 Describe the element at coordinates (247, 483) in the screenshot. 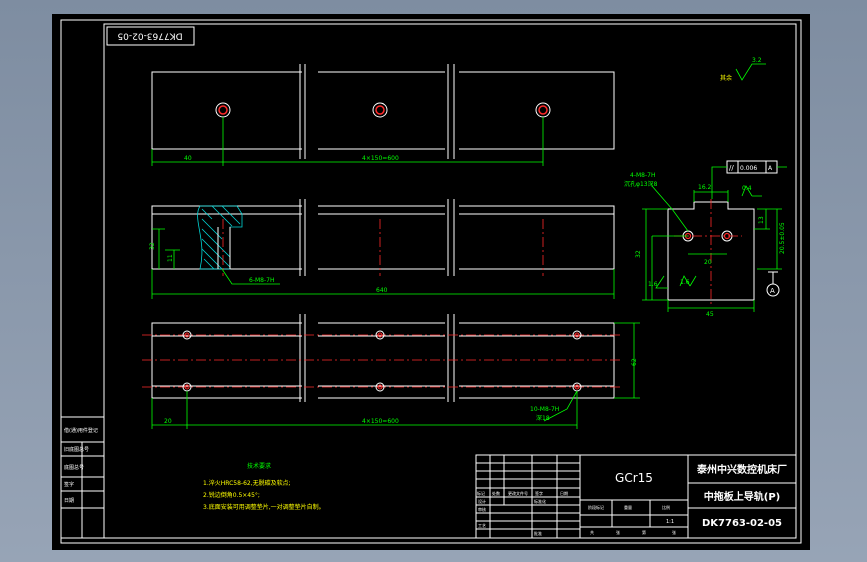

I see `tech-item-1: 1.淬火HRC58-62,无脱碳及软点;` at that location.